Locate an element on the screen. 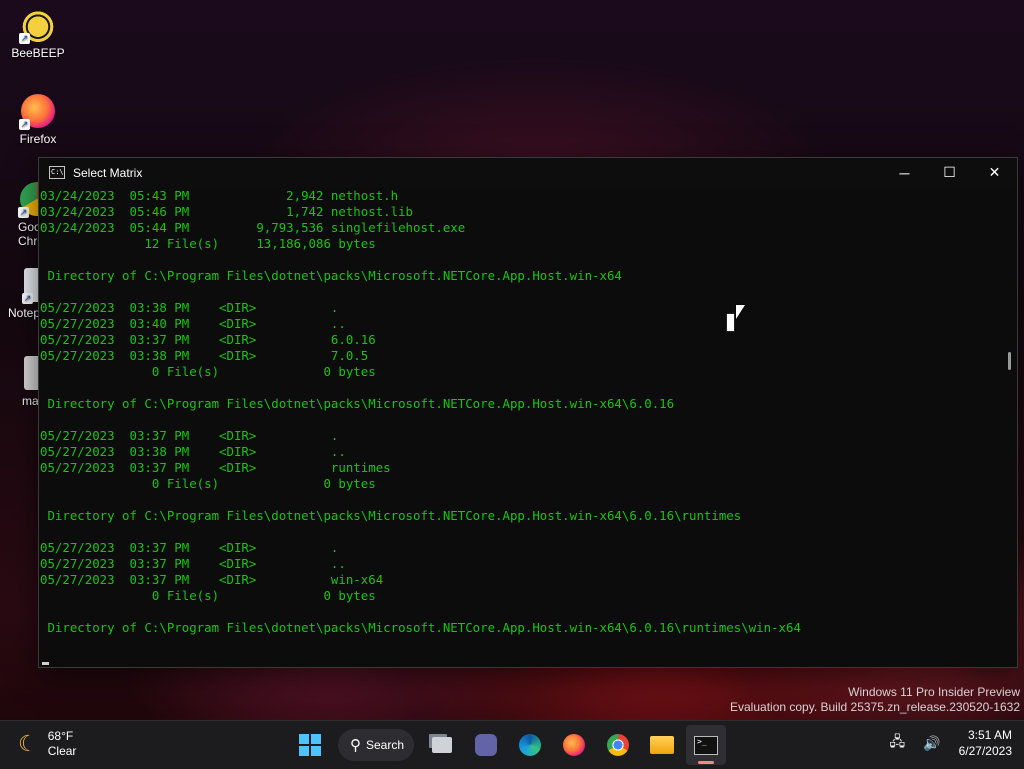  start-button is located at coordinates (310, 745).